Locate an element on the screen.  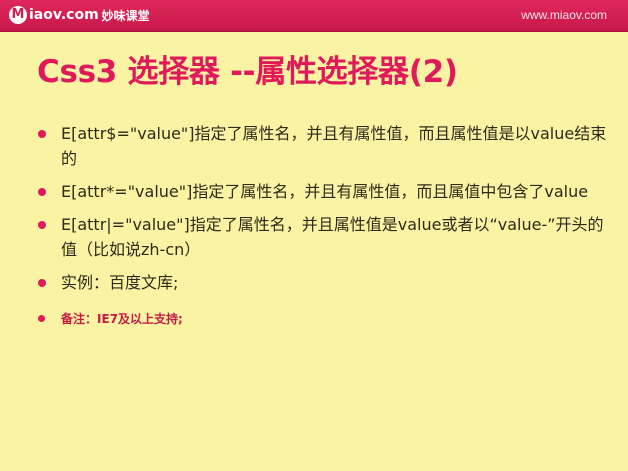
bullet-item-note: 备注：IE7及以上支持; is located at coordinates (323, 319).